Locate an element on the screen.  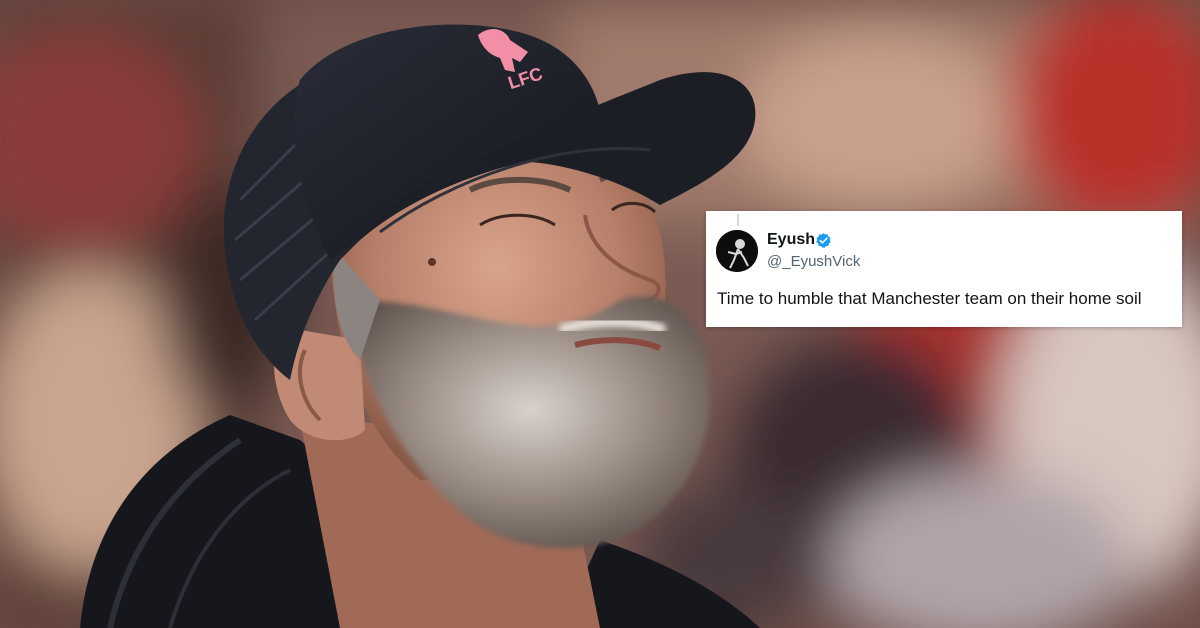
display-name: Eyush is located at coordinates (791, 240).